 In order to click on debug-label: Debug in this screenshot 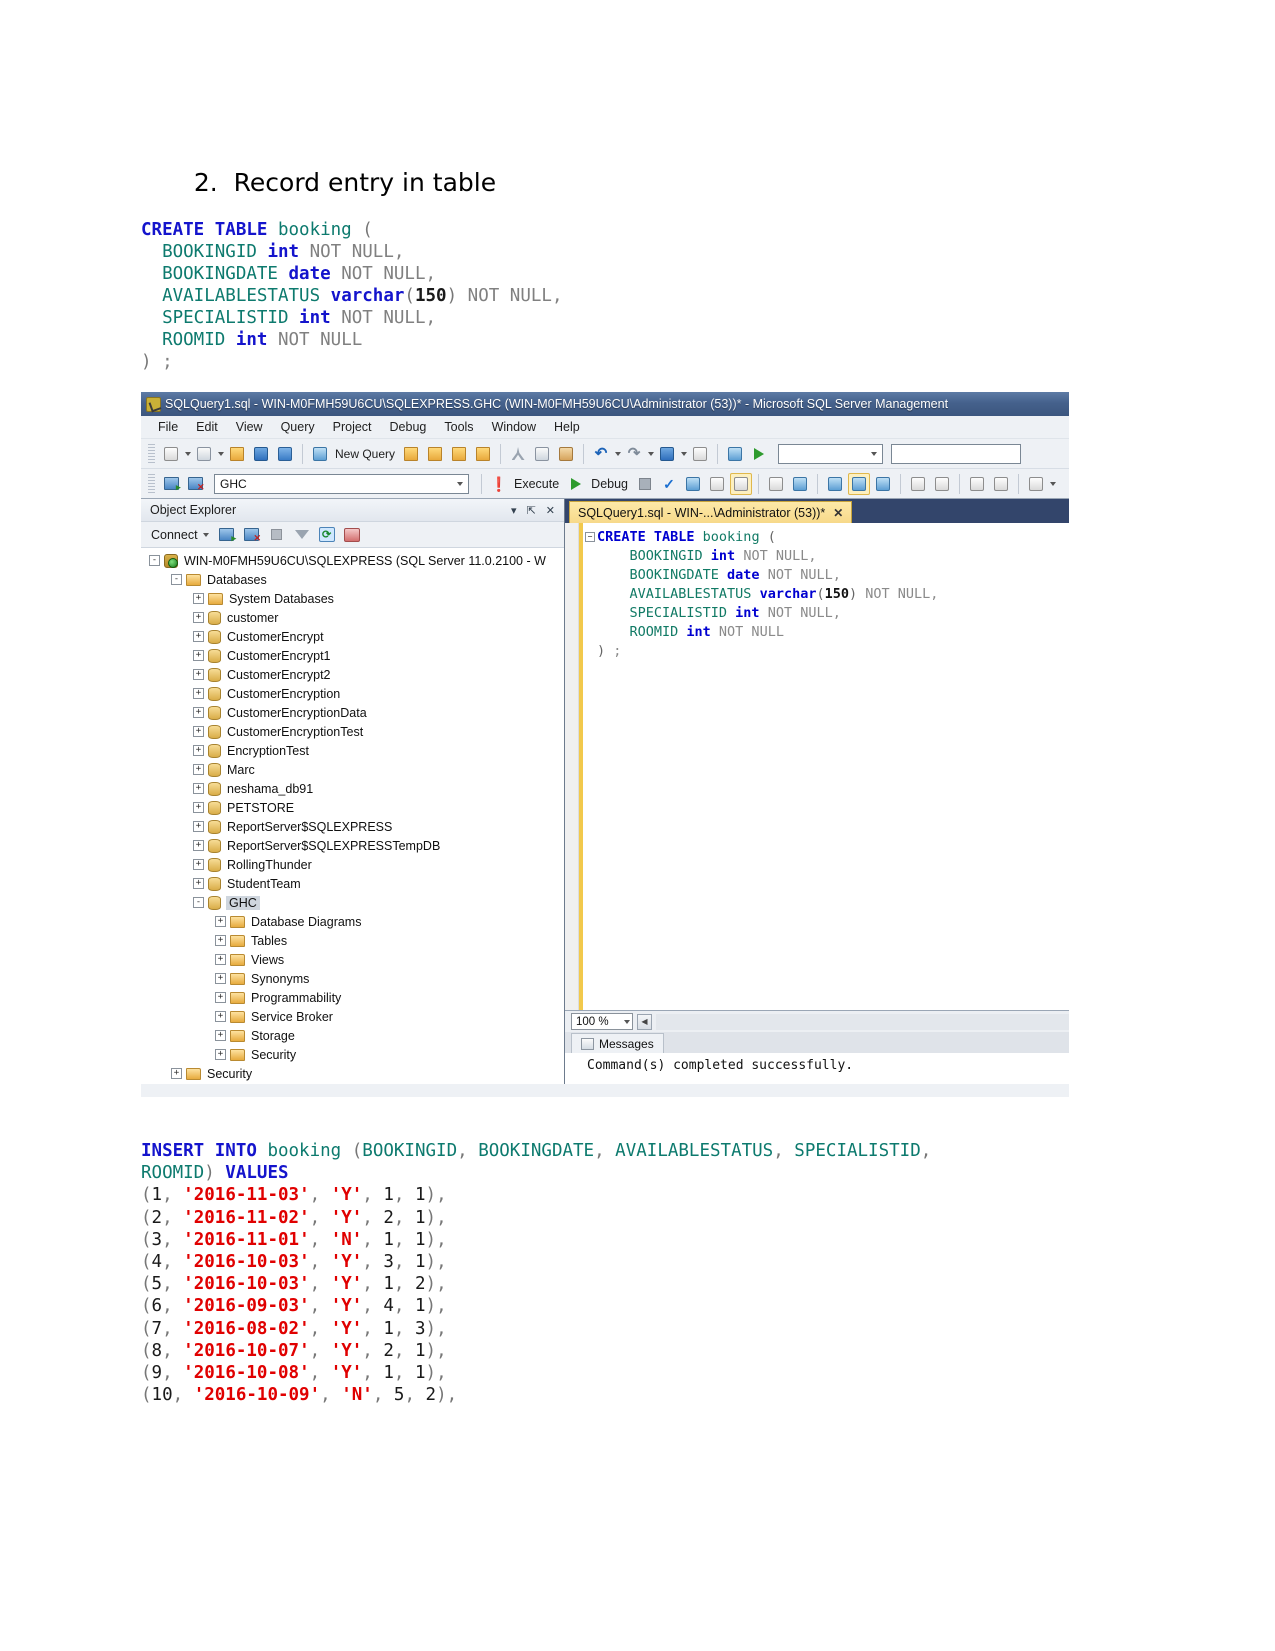, I will do `click(610, 484)`.